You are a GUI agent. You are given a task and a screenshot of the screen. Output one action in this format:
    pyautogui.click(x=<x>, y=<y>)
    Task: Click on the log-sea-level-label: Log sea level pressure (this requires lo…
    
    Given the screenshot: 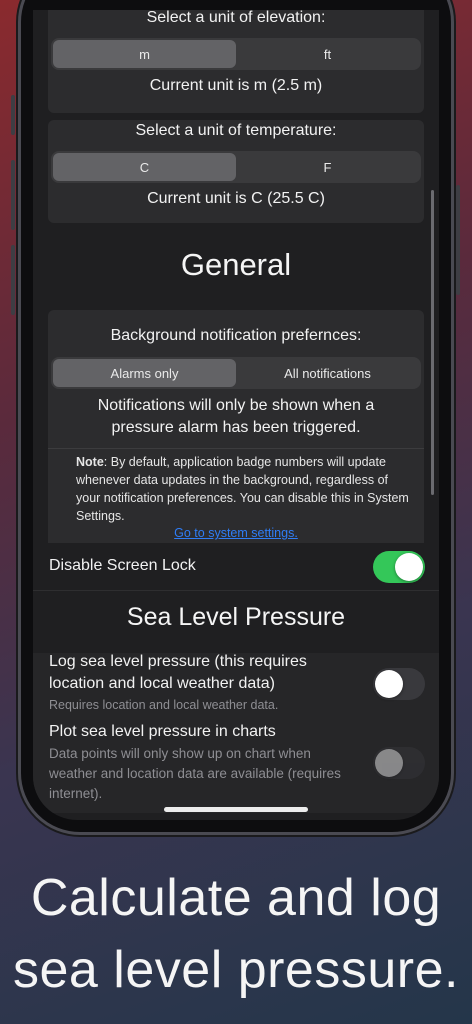 What is the action you would take?
    pyautogui.click(x=178, y=672)
    